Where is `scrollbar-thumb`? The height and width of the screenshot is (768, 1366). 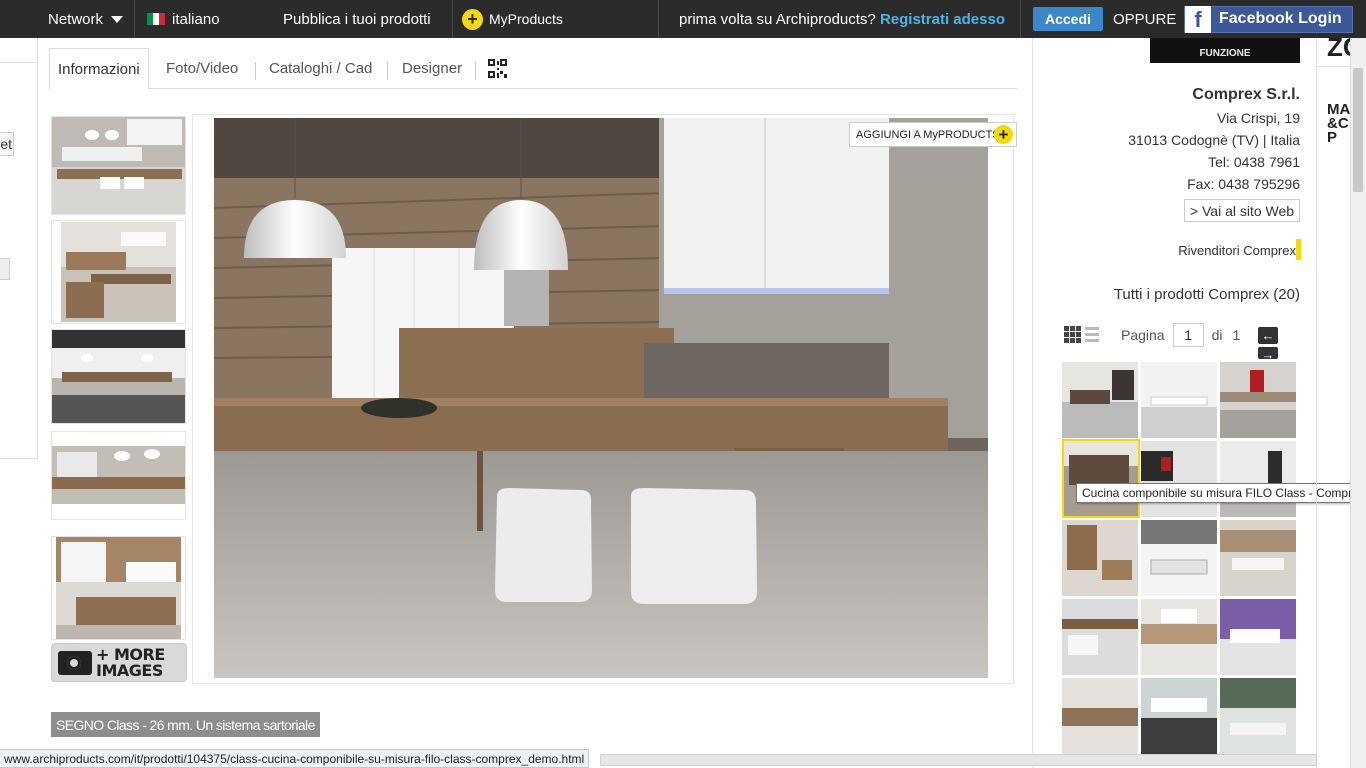
scrollbar-thumb is located at coordinates (1358, 130).